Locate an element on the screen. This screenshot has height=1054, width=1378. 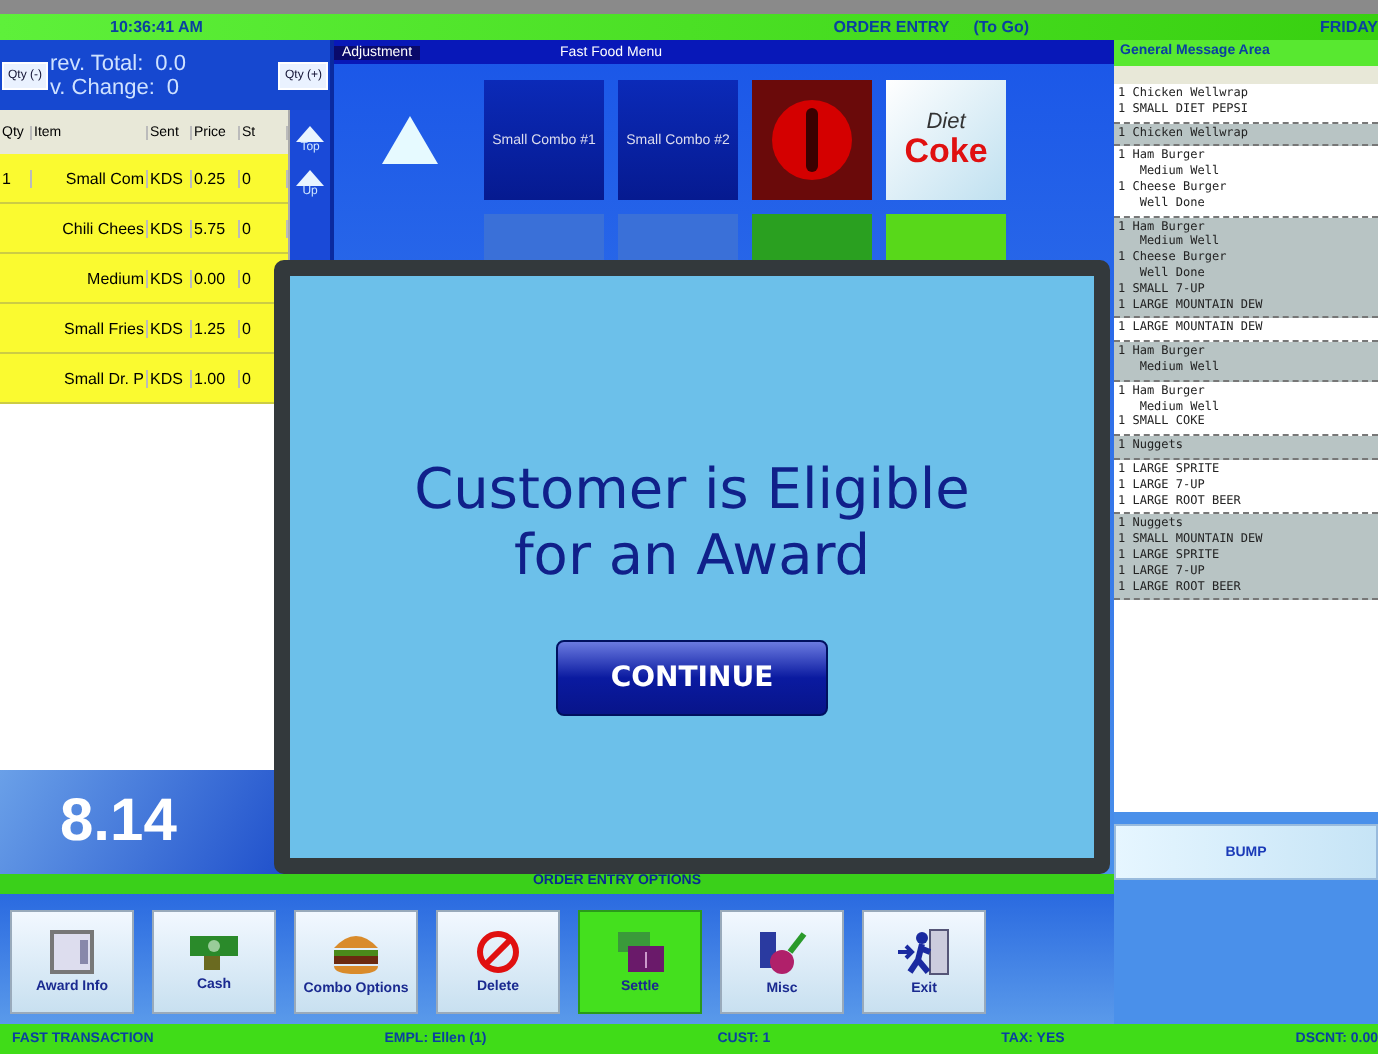
table-cell: 1.25 is located at coordinates (216, 328).